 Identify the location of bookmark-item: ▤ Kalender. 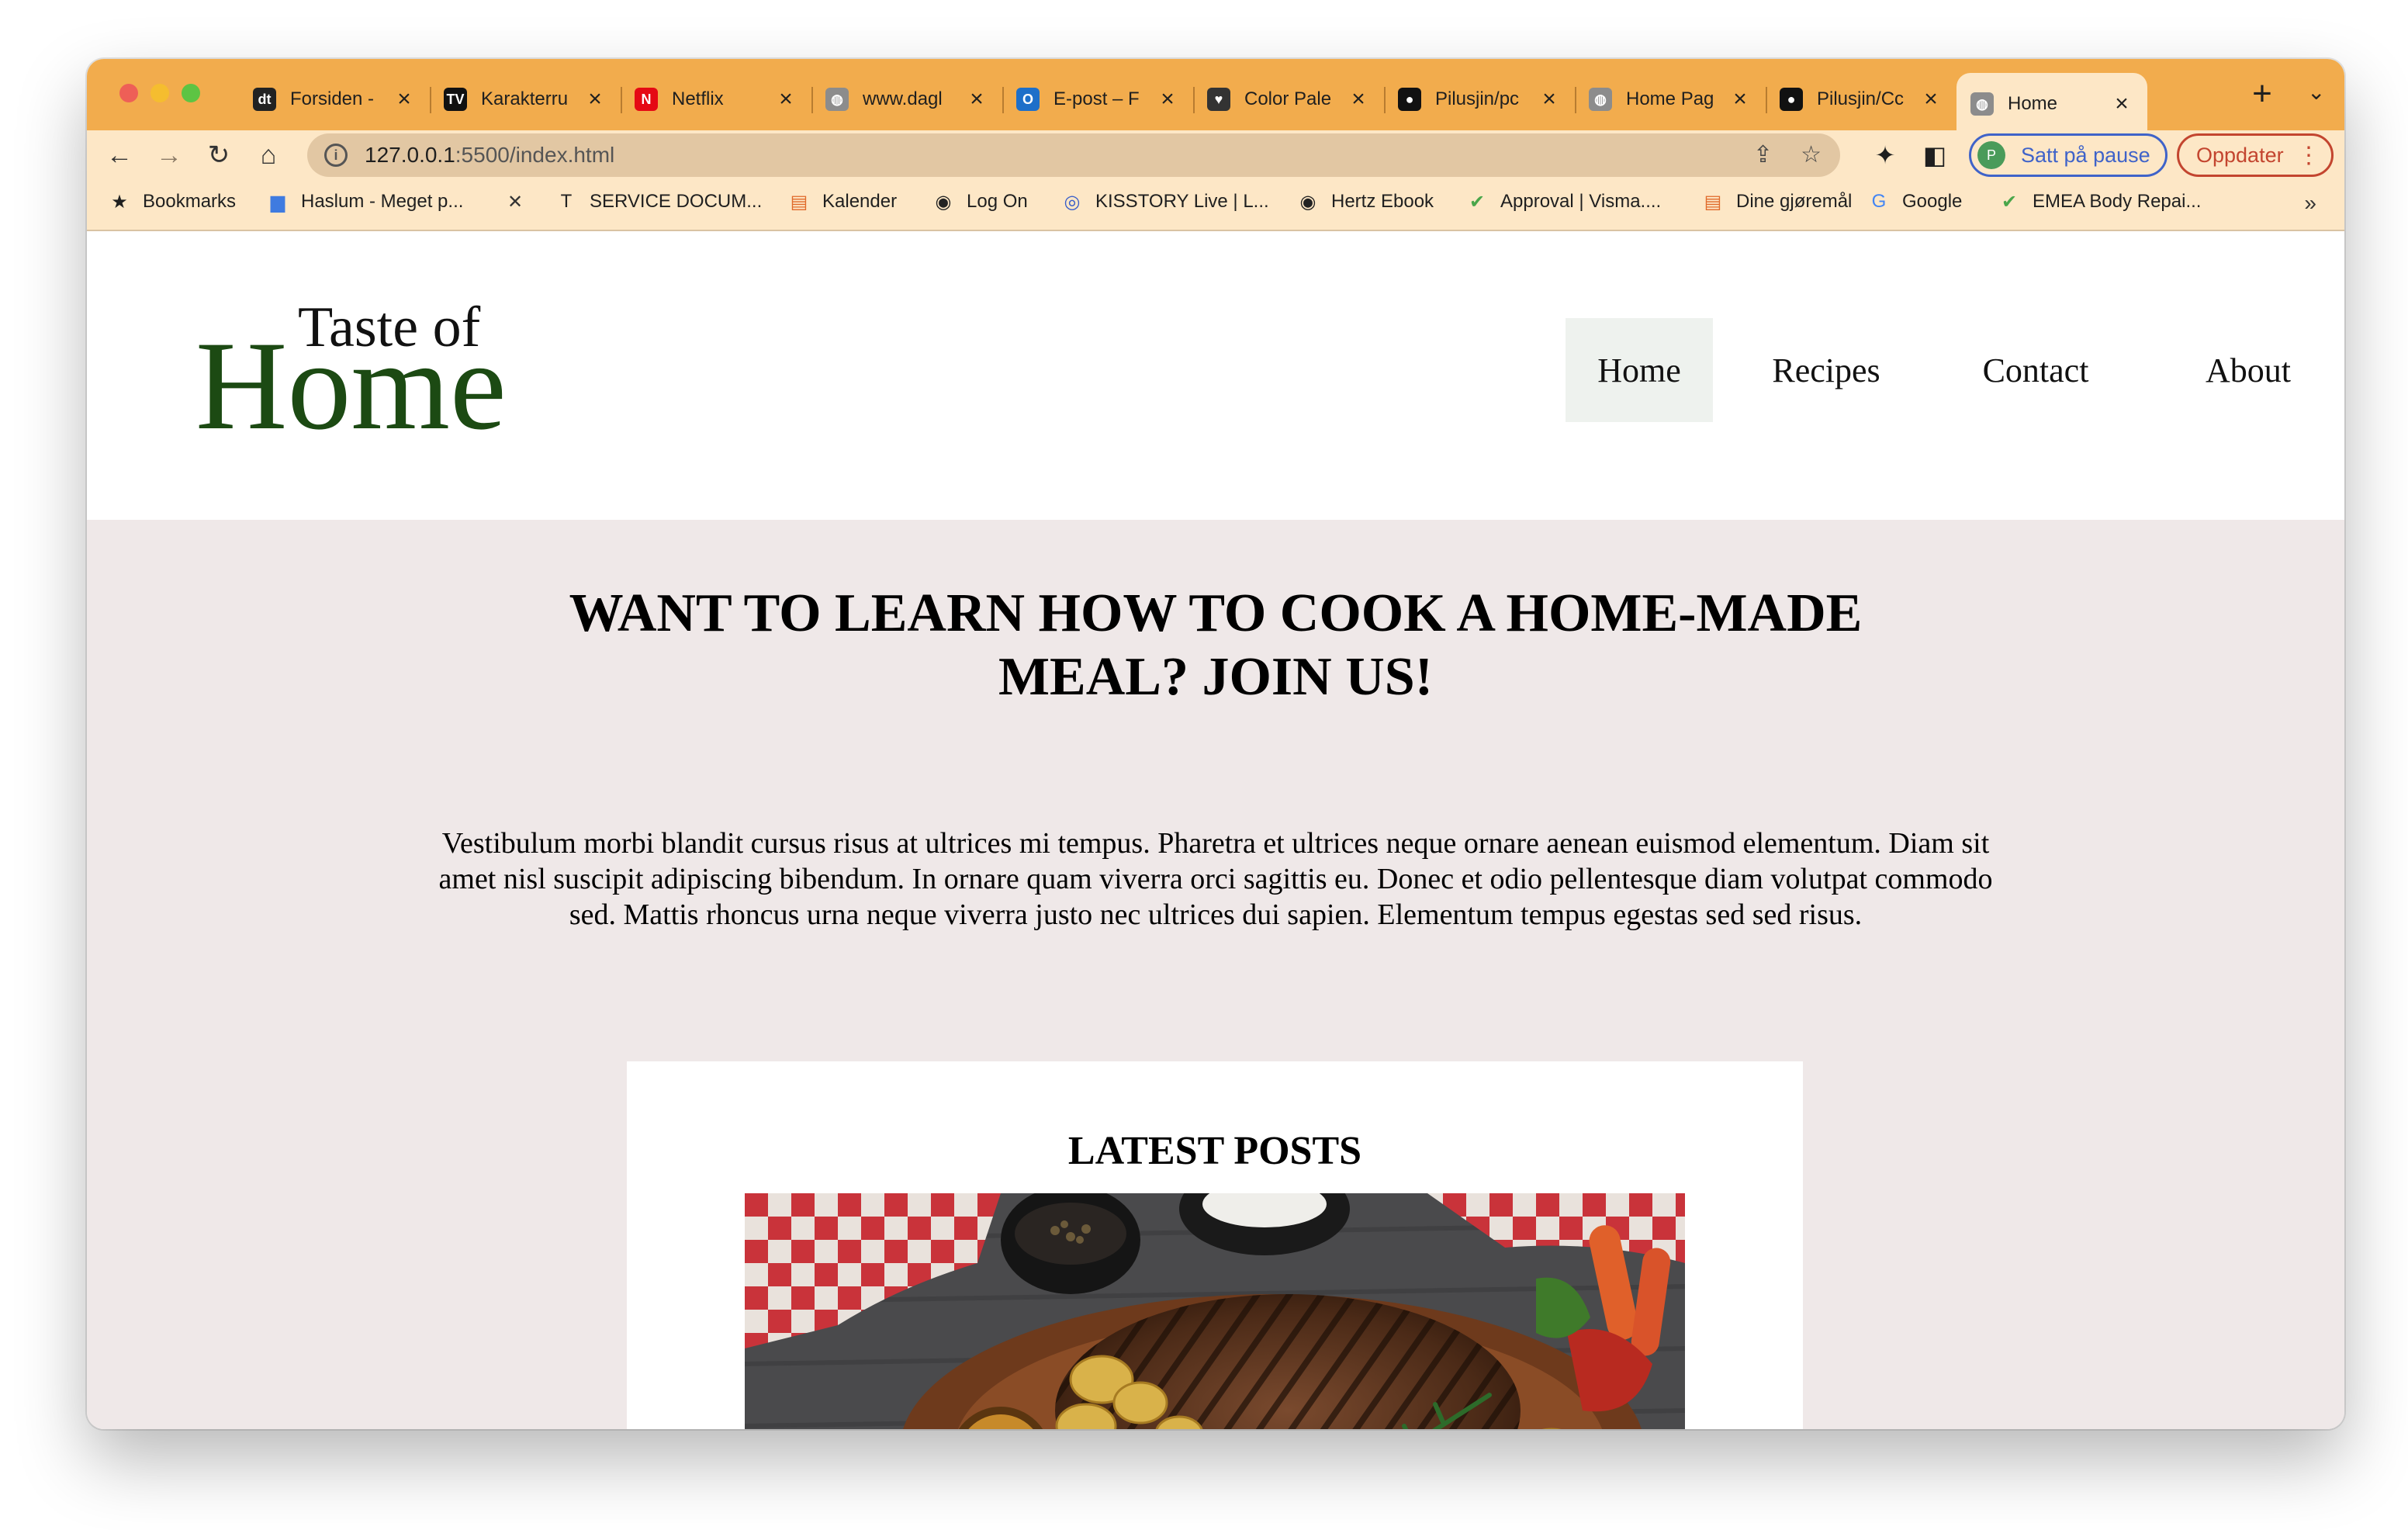
(842, 202).